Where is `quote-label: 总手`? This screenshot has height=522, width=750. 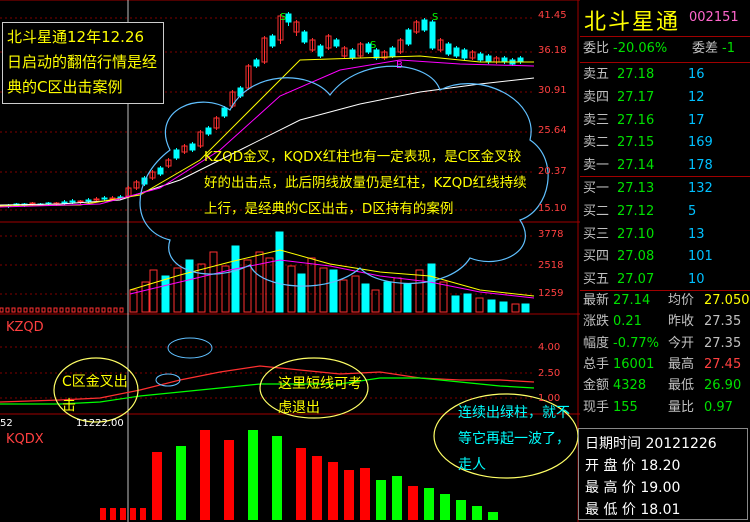
quote-label: 总手 is located at coordinates (596, 364).